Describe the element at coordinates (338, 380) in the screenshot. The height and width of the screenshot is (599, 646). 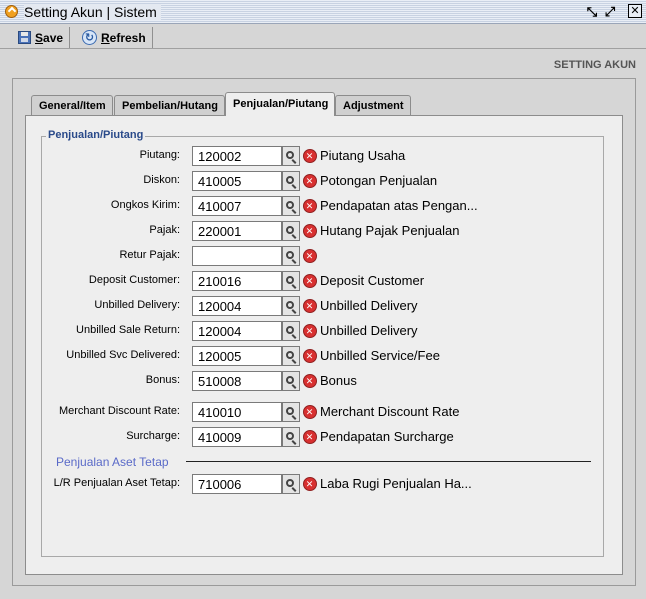
I see `account-description: Bonus` at that location.